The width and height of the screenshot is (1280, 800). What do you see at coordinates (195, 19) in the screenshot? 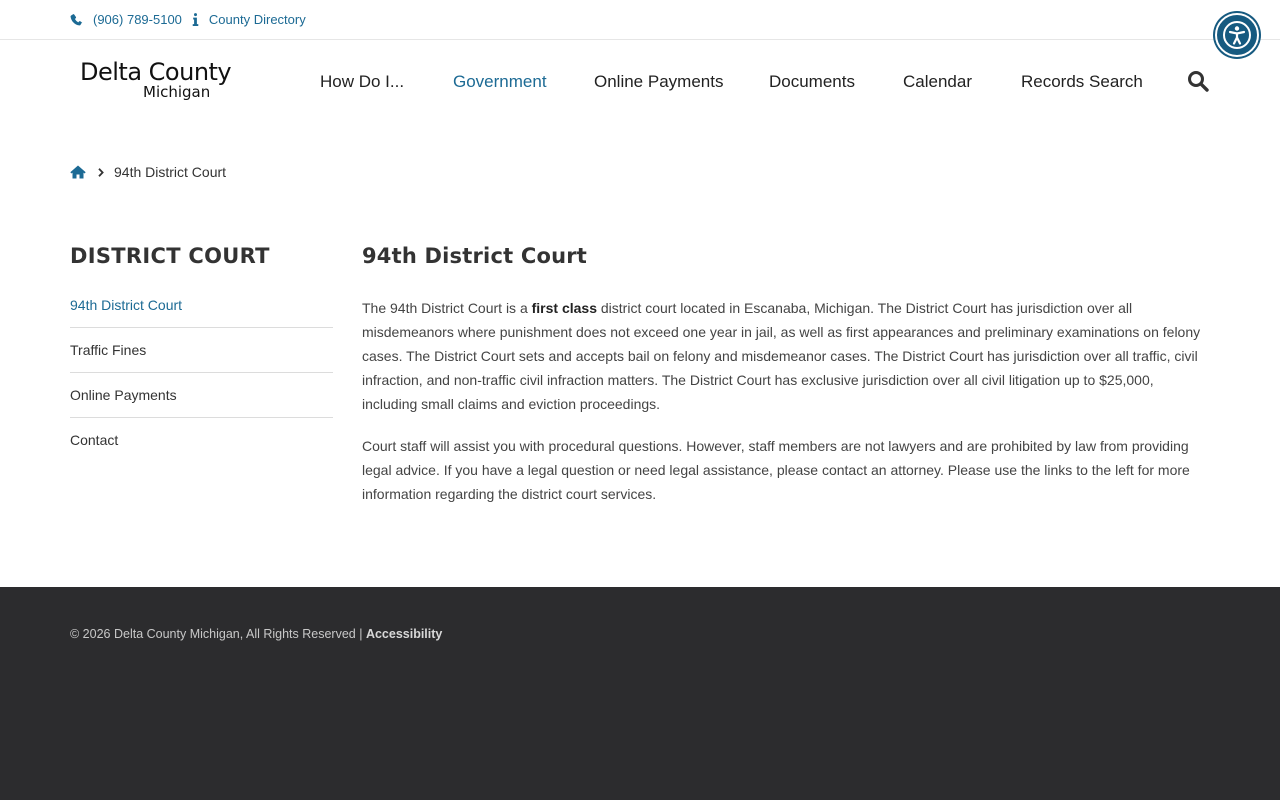
I see `info-icon` at bounding box center [195, 19].